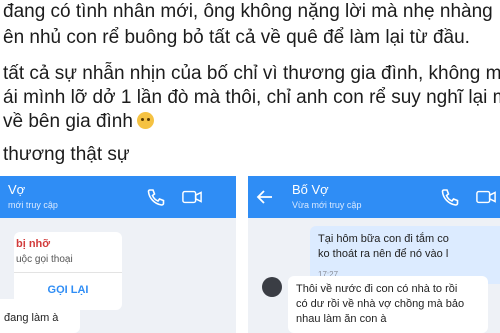 This screenshot has width=500, height=333. What do you see at coordinates (118, 197) in the screenshot?
I see `chat-header: Vợ mới truy cập` at bounding box center [118, 197].